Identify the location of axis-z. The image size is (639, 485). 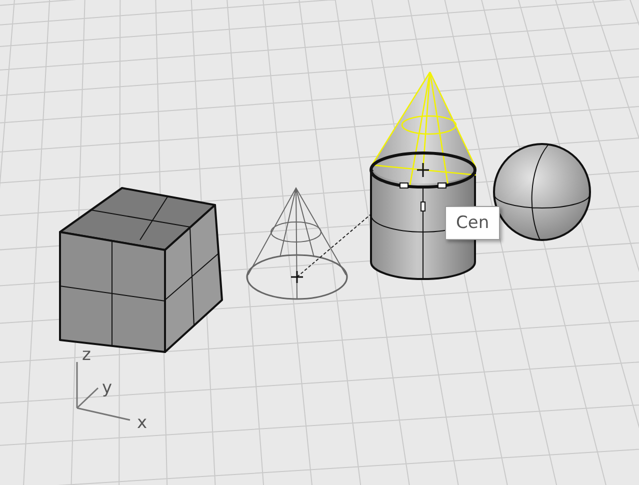
(77, 385).